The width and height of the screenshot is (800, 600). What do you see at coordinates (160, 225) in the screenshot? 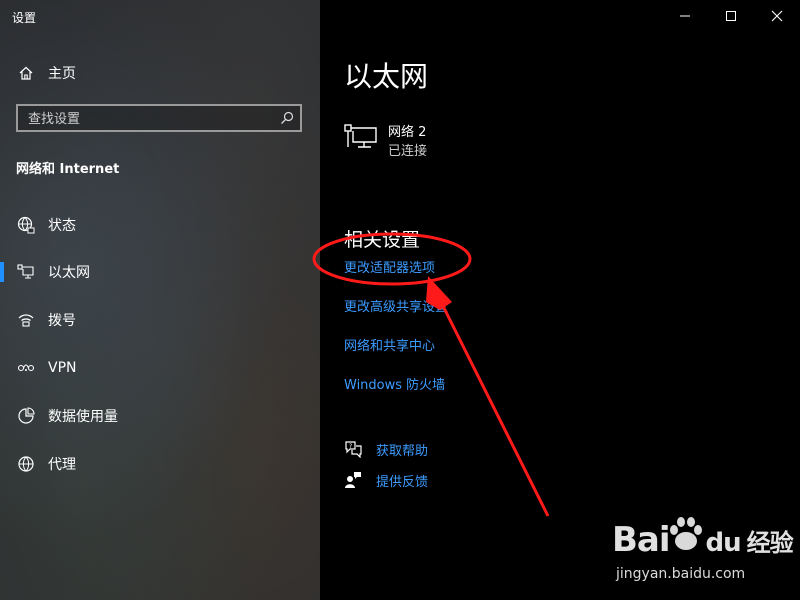
I see `sidebar-item-status: 状态` at bounding box center [160, 225].